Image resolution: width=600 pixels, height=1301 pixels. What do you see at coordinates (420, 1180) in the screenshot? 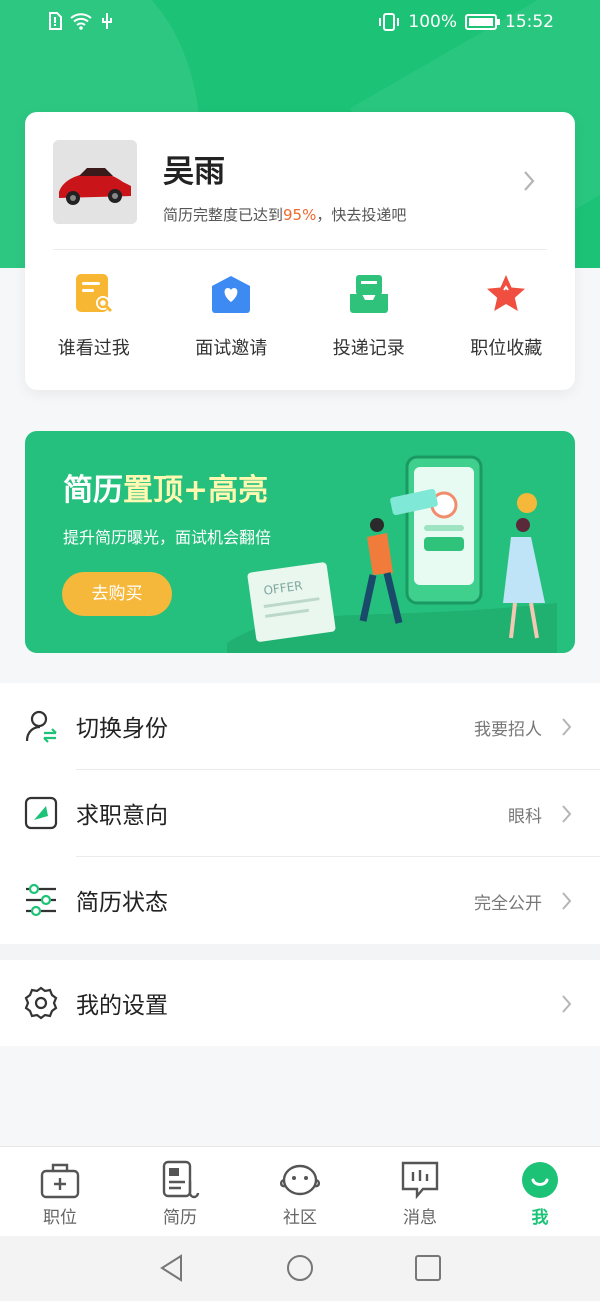
I see `message-icon` at bounding box center [420, 1180].